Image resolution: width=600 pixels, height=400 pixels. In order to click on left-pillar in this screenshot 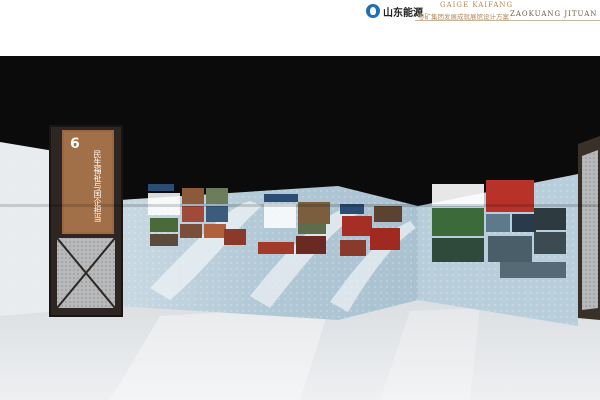, I will do `click(86, 221)`.